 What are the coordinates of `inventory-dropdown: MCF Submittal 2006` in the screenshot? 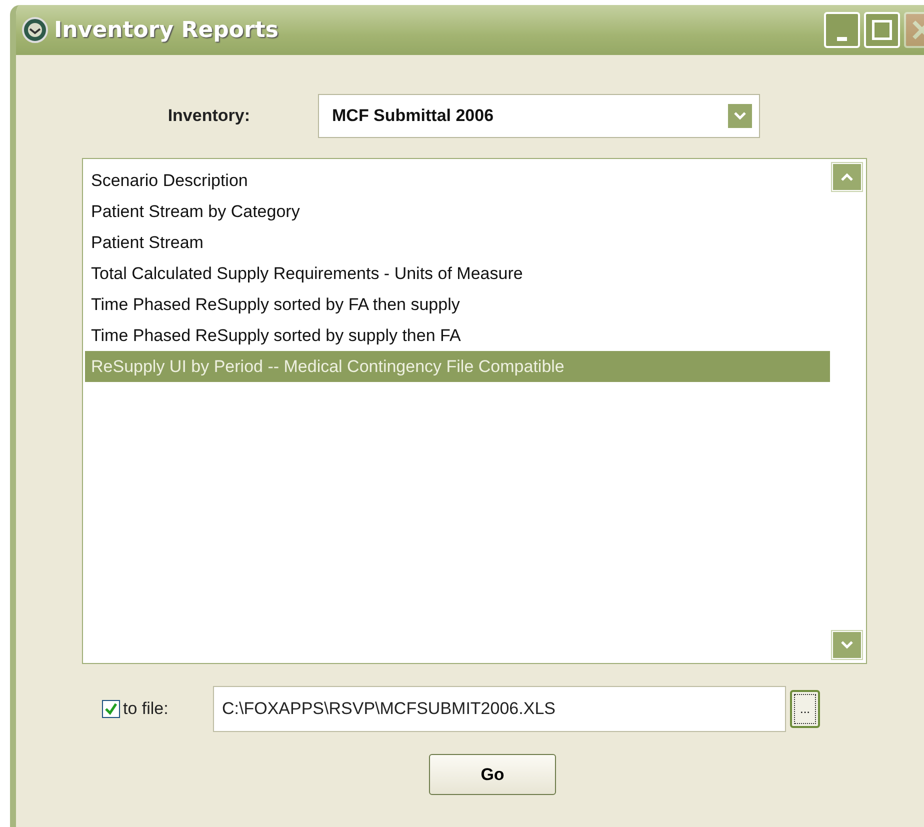 It's located at (539, 116).